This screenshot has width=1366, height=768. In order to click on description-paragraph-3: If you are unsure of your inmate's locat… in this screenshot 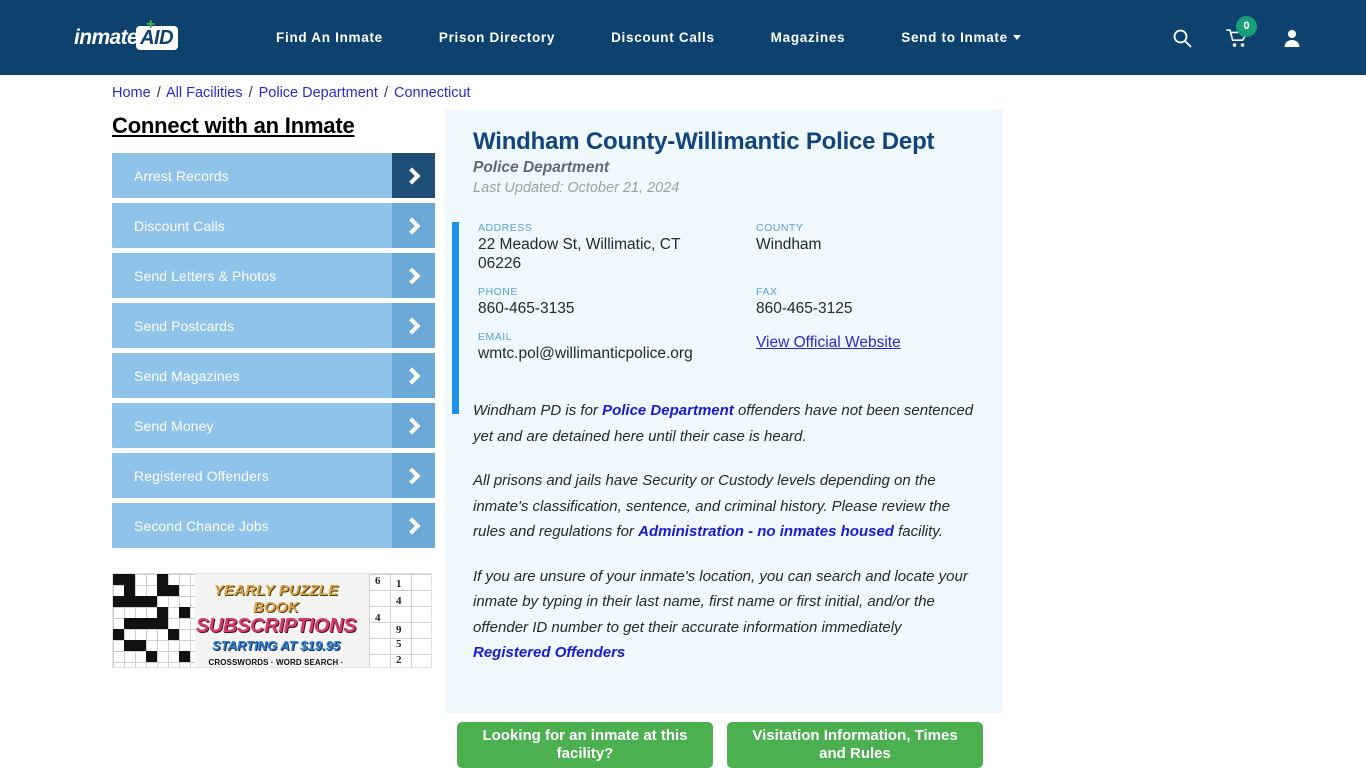, I will do `click(727, 615)`.